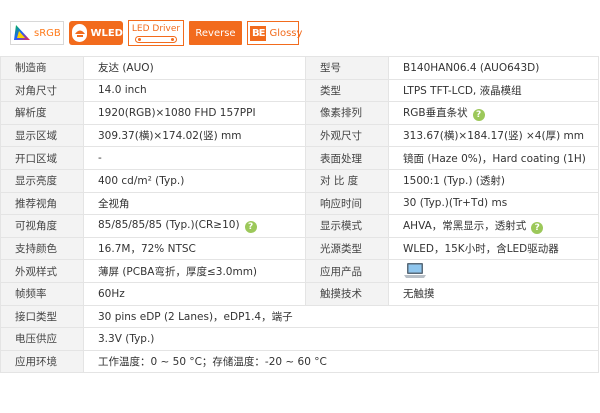  I want to click on spec-key: 显示模式, so click(347, 226).